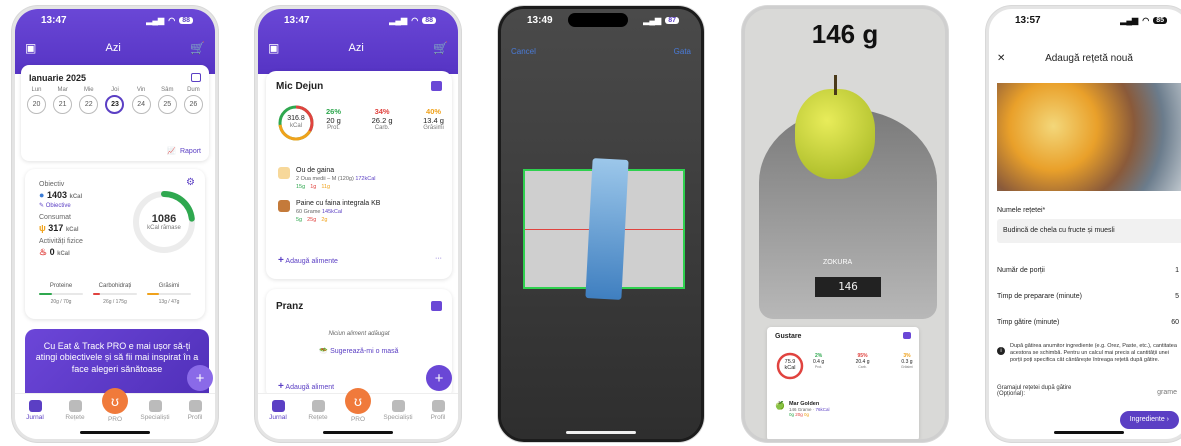 The image size is (1181, 446). Describe the element at coordinates (438, 260) in the screenshot. I see `more-icon: ···` at that location.